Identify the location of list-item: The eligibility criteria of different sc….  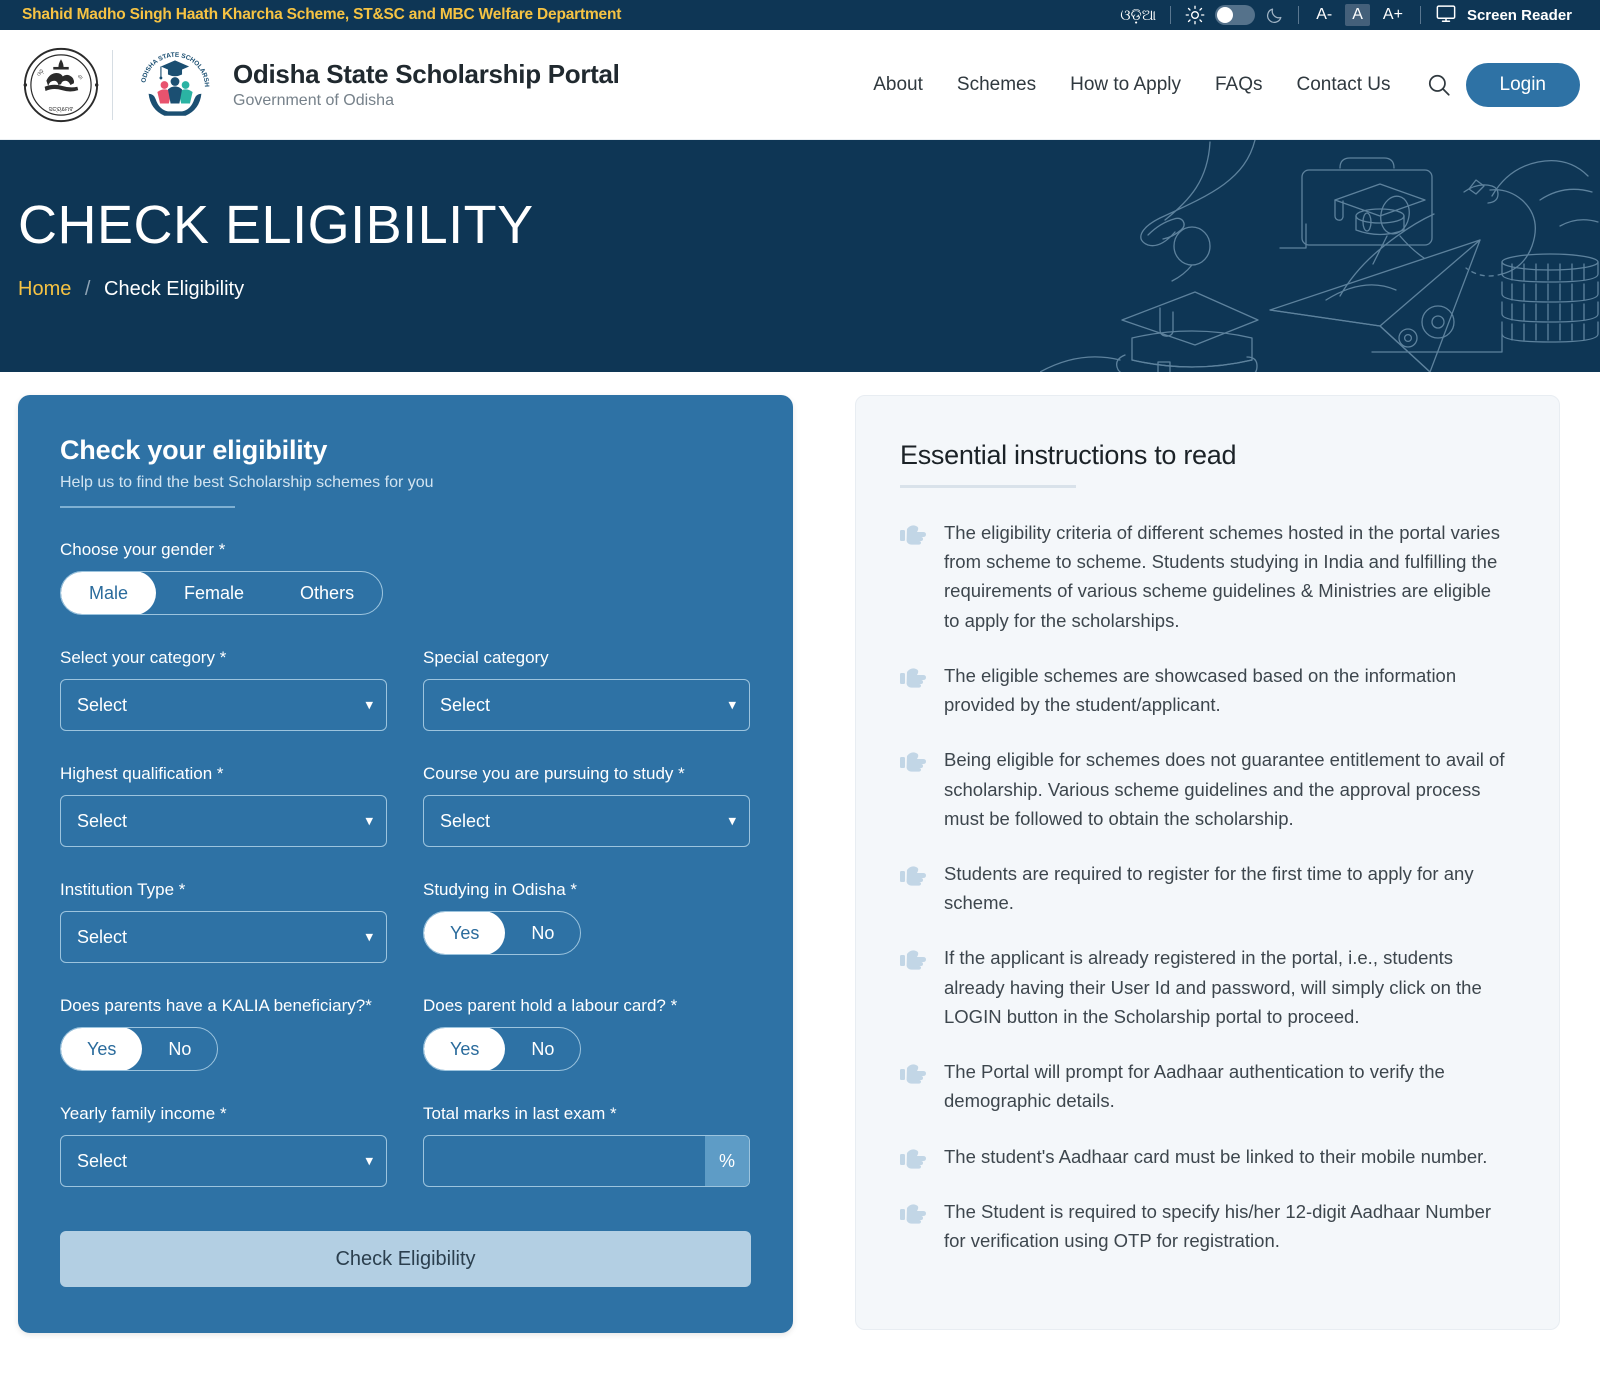
(1205, 576).